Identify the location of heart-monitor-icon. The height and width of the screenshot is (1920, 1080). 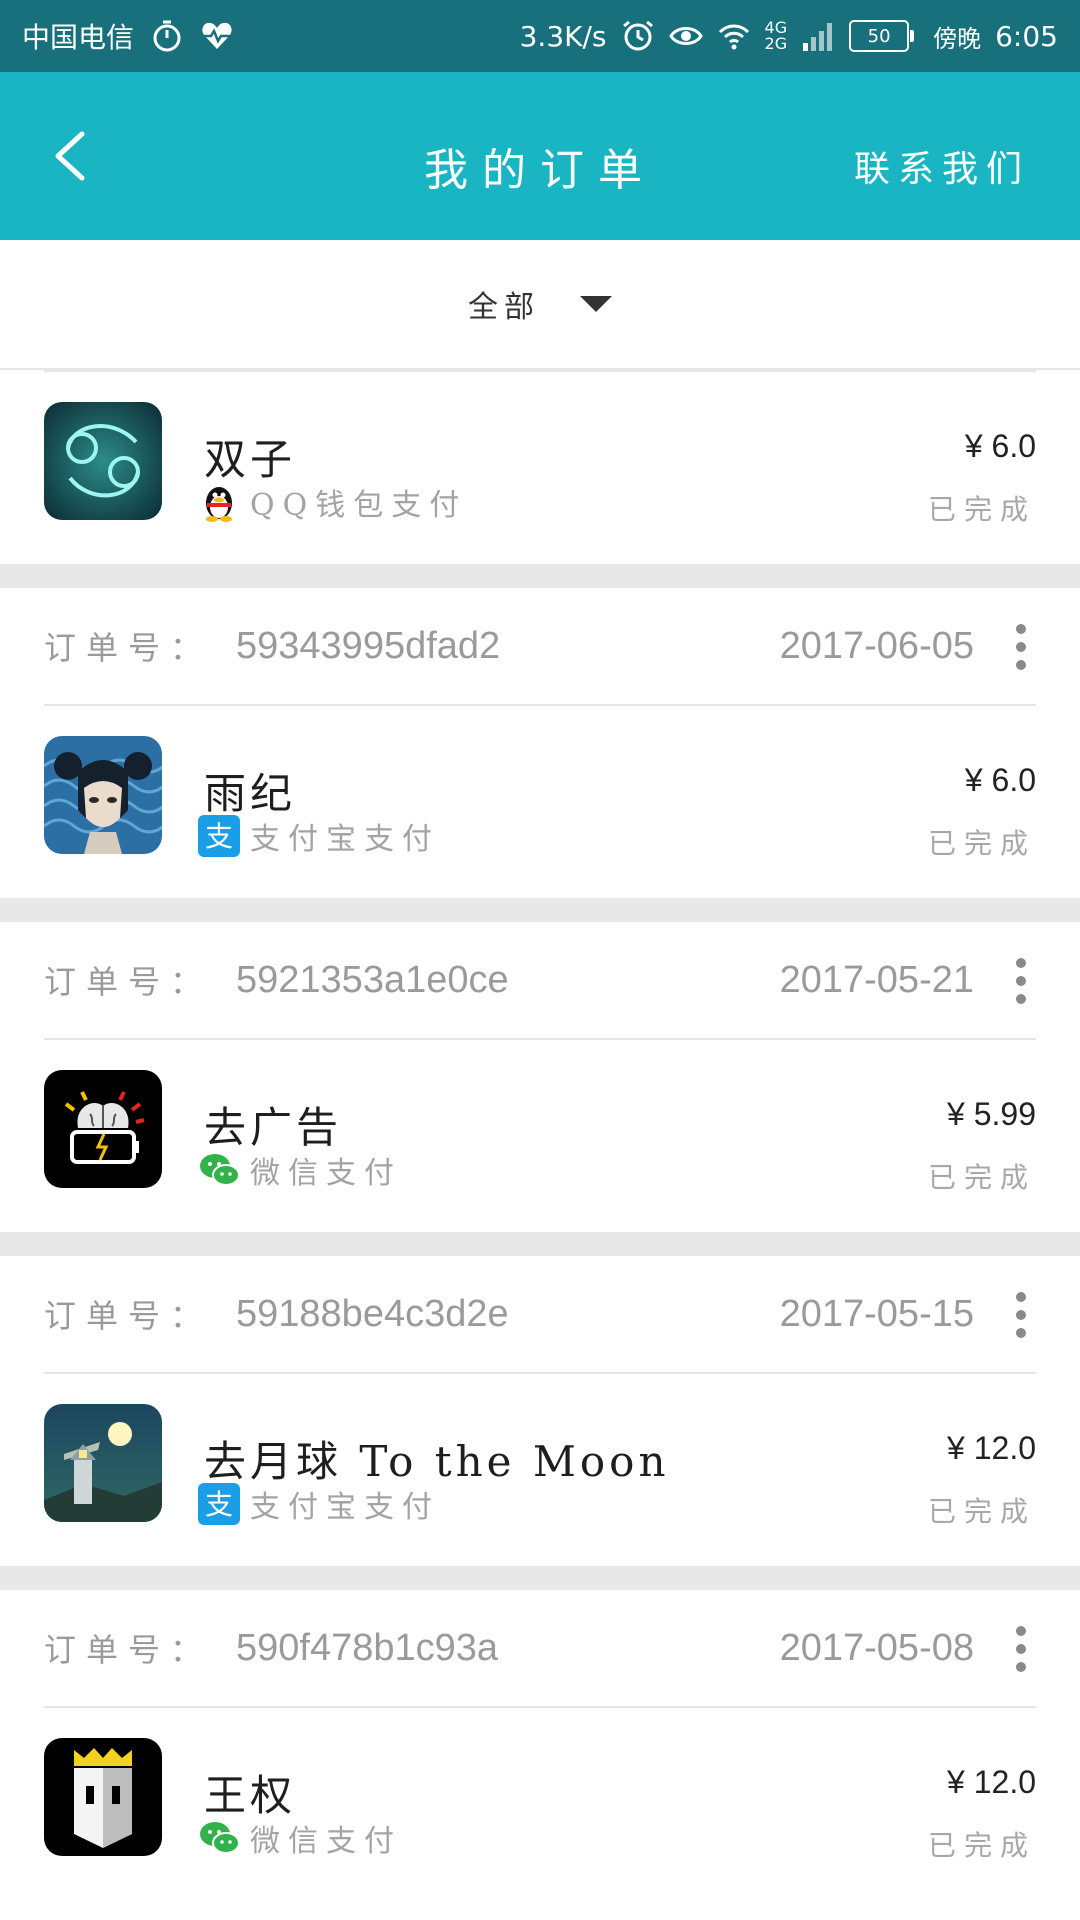
(217, 35).